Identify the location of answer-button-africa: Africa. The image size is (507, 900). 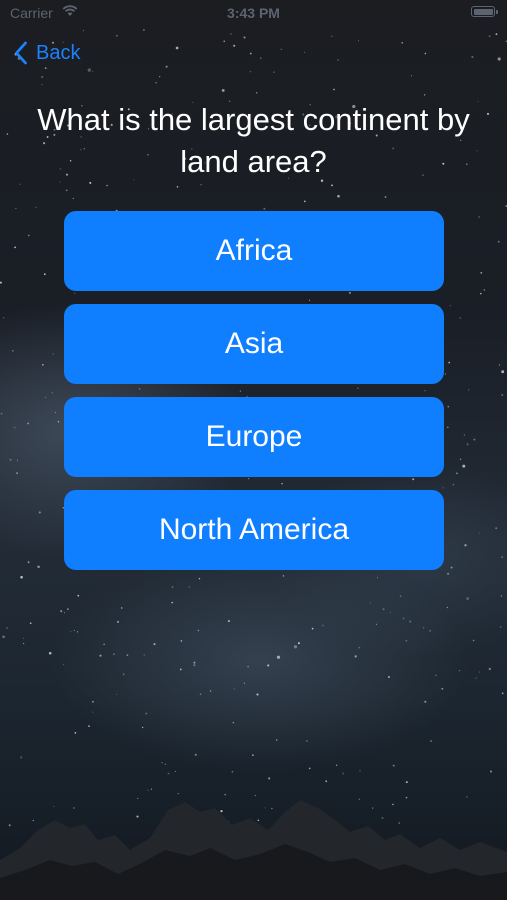
(254, 251).